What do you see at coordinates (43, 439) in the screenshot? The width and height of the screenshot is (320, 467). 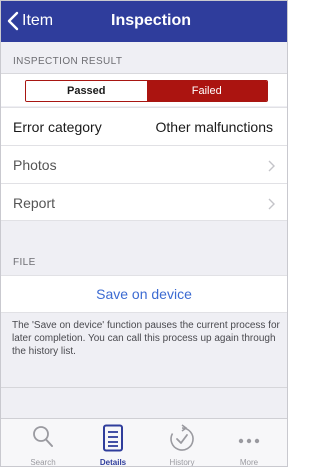 I see `search-icon` at bounding box center [43, 439].